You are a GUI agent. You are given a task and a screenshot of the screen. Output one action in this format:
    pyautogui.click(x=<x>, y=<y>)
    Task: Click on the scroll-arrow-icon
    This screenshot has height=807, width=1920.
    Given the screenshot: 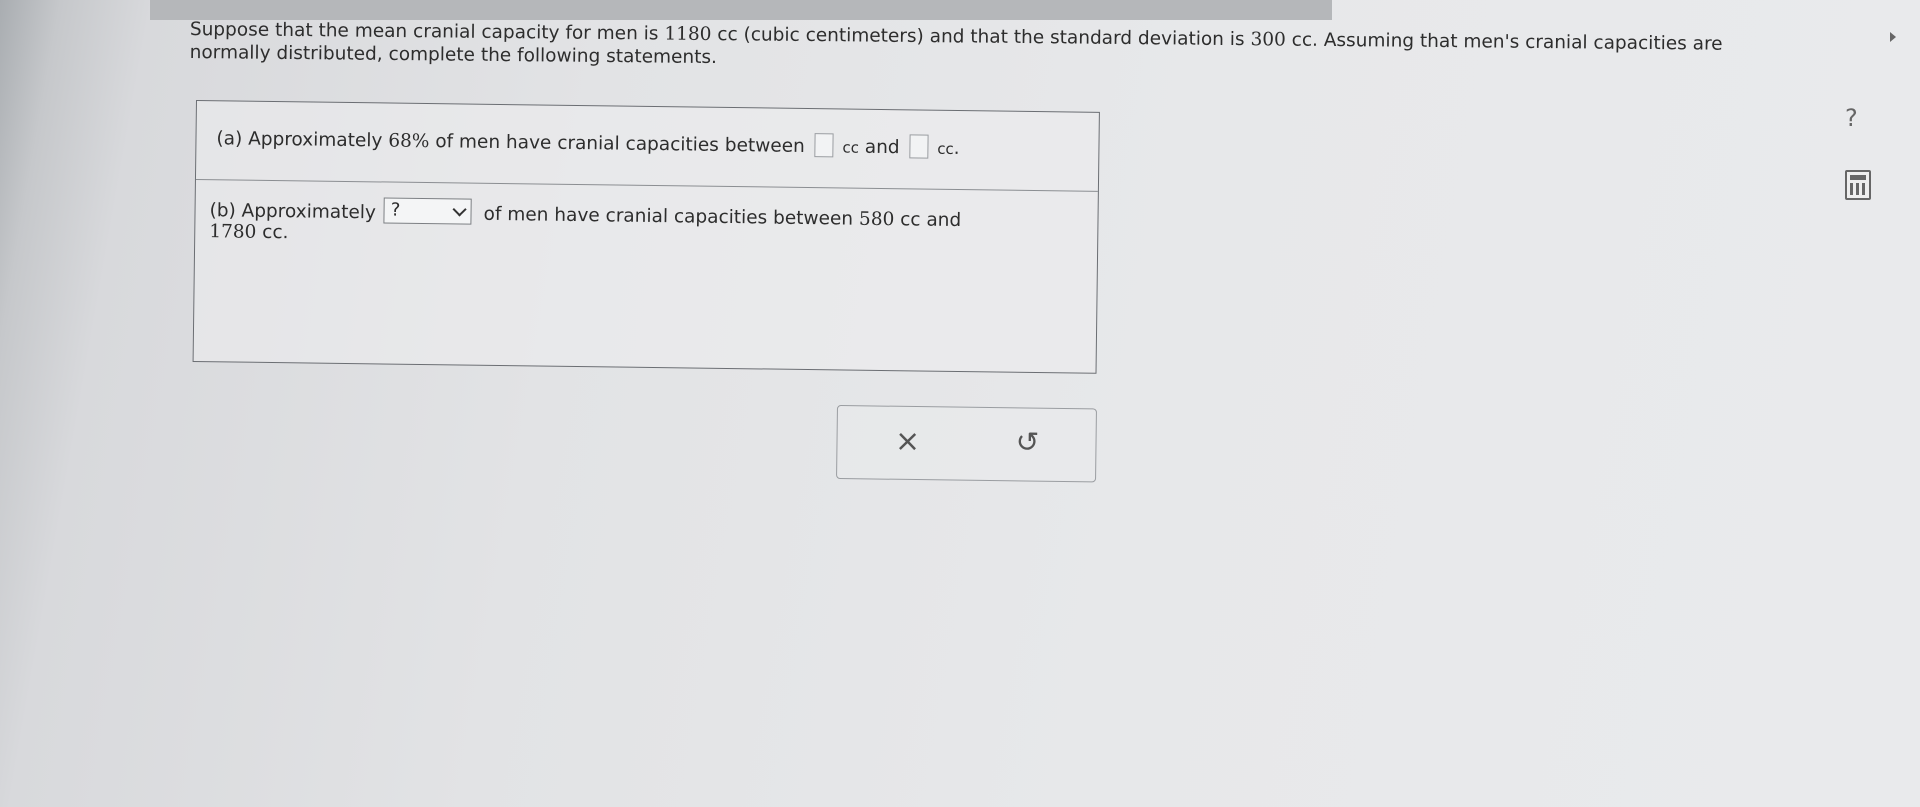 What is the action you would take?
    pyautogui.click(x=1893, y=37)
    